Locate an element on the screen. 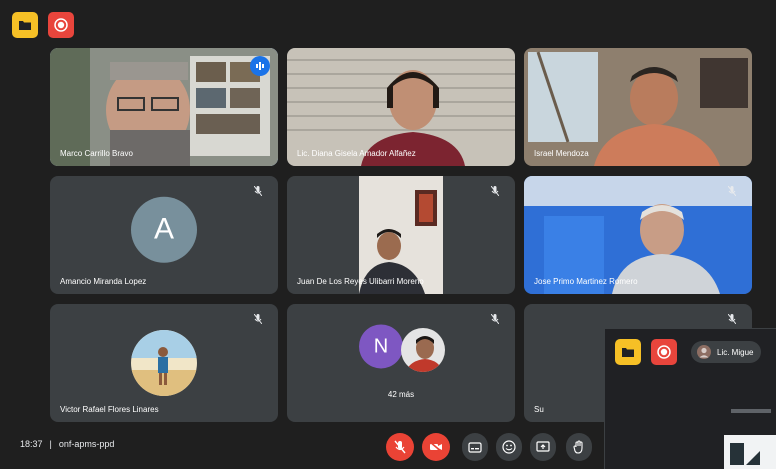 This screenshot has width=776, height=469. pip-thumbnail is located at coordinates (750, 452).